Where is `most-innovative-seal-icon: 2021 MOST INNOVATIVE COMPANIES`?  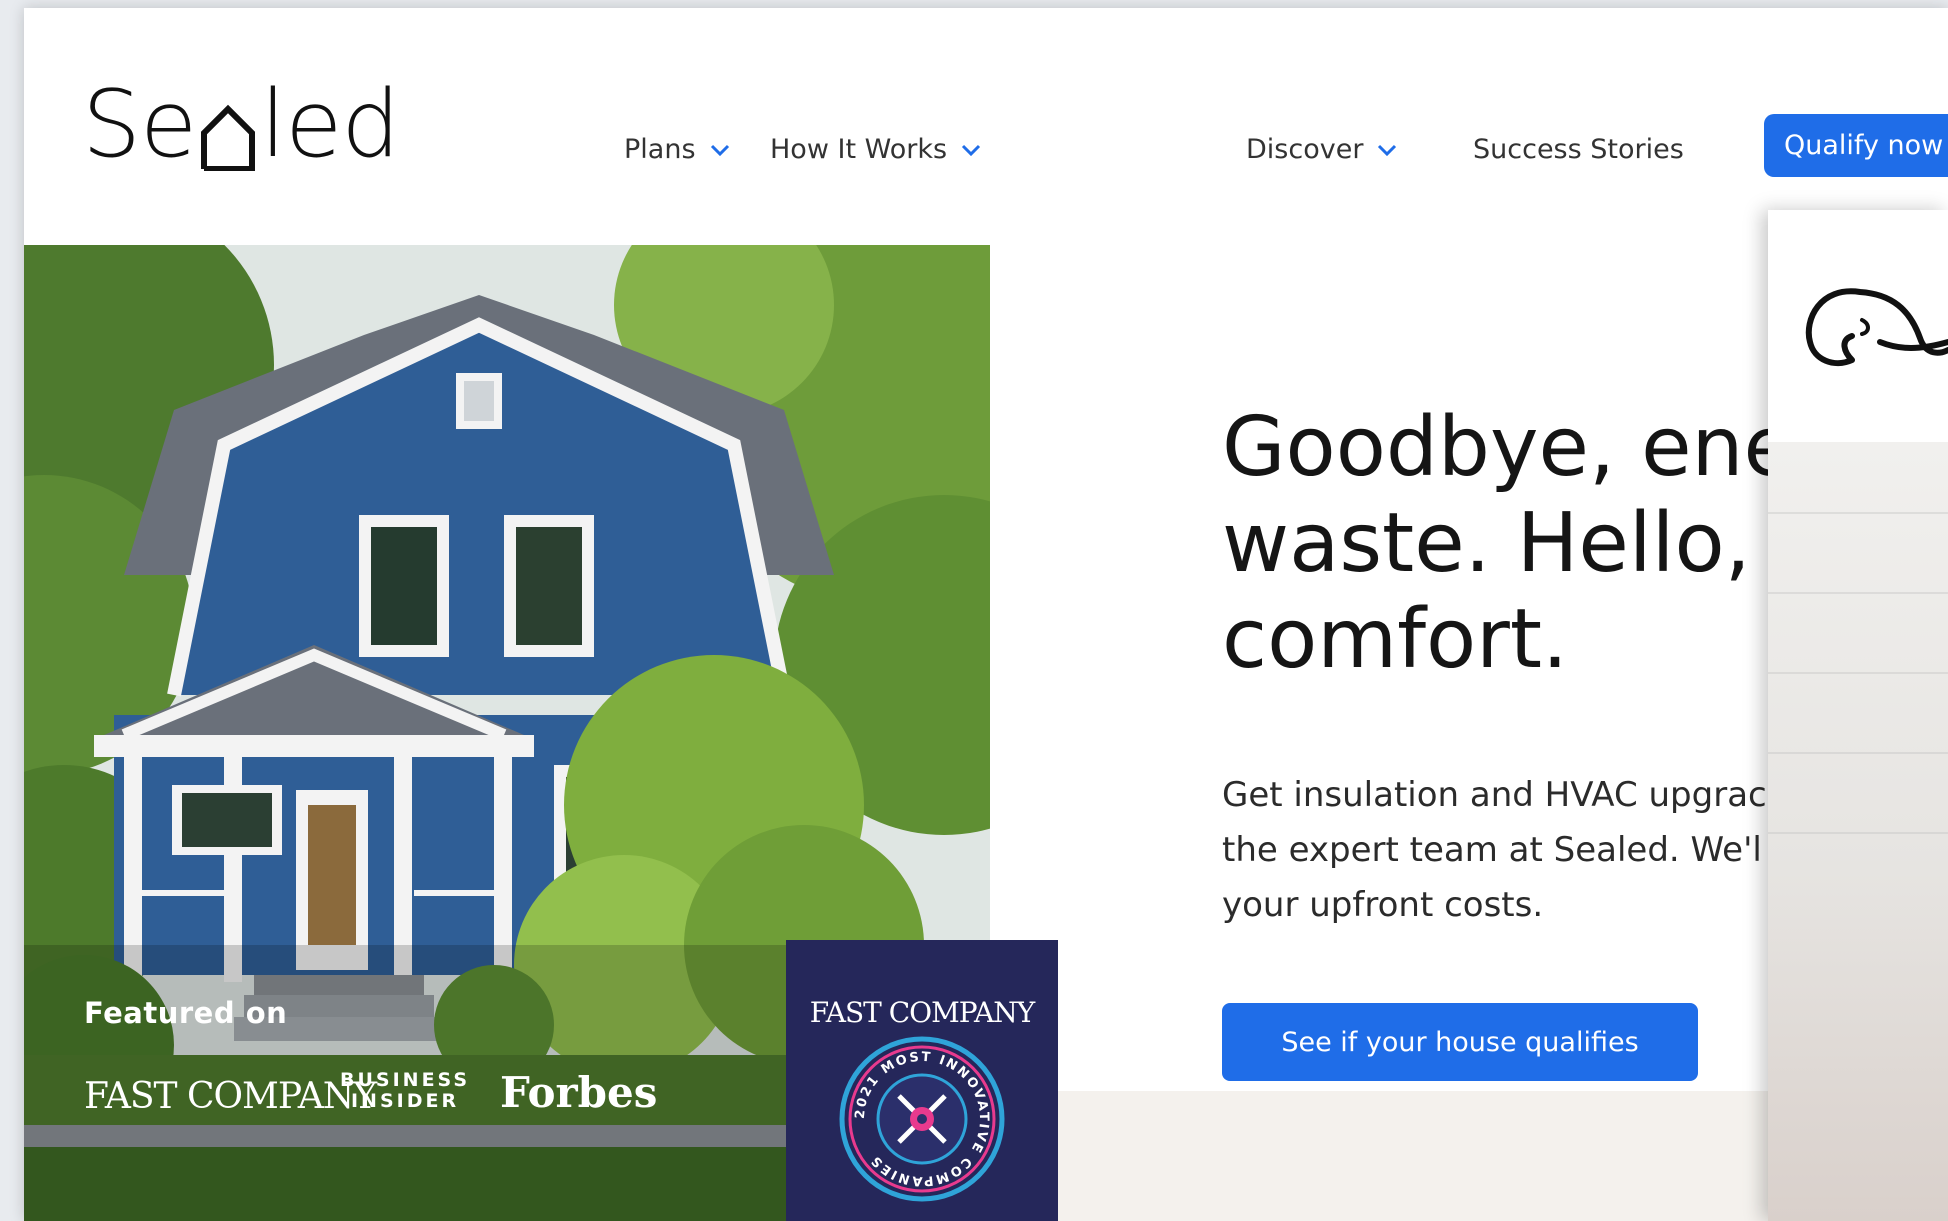 most-innovative-seal-icon: 2021 MOST INNOVATIVE COMPANIES is located at coordinates (922, 1119).